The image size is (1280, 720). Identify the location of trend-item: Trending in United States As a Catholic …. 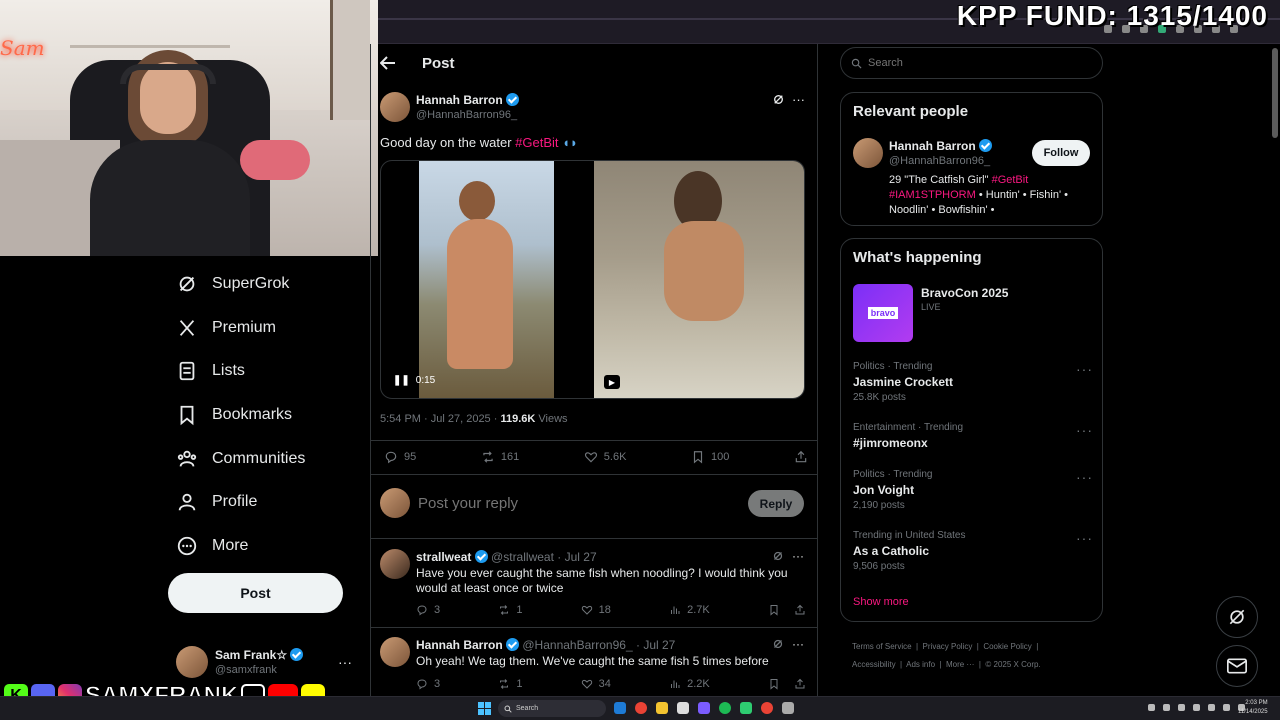
(973, 551).